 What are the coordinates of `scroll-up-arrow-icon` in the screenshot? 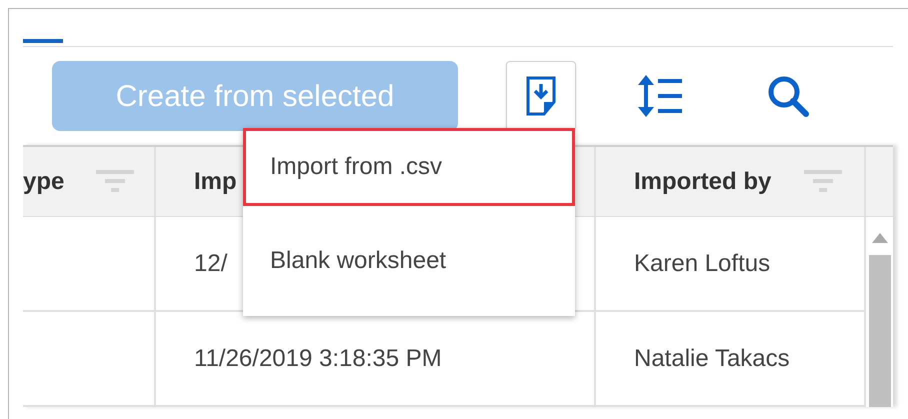 It's located at (880, 238).